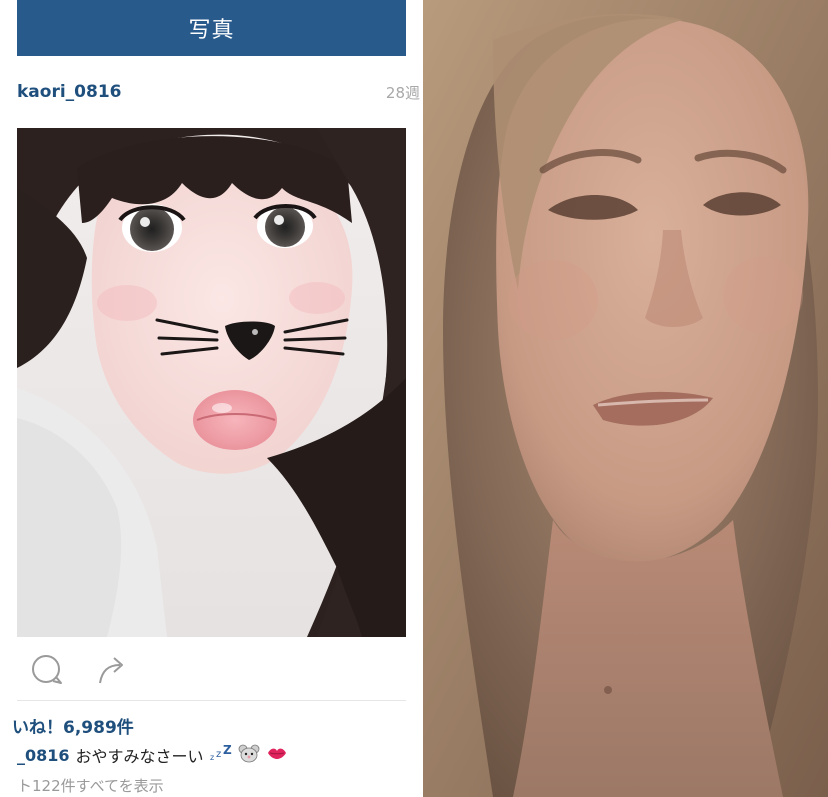  Describe the element at coordinates (73, 725) in the screenshot. I see `likes-count: いね！6,989件` at that location.